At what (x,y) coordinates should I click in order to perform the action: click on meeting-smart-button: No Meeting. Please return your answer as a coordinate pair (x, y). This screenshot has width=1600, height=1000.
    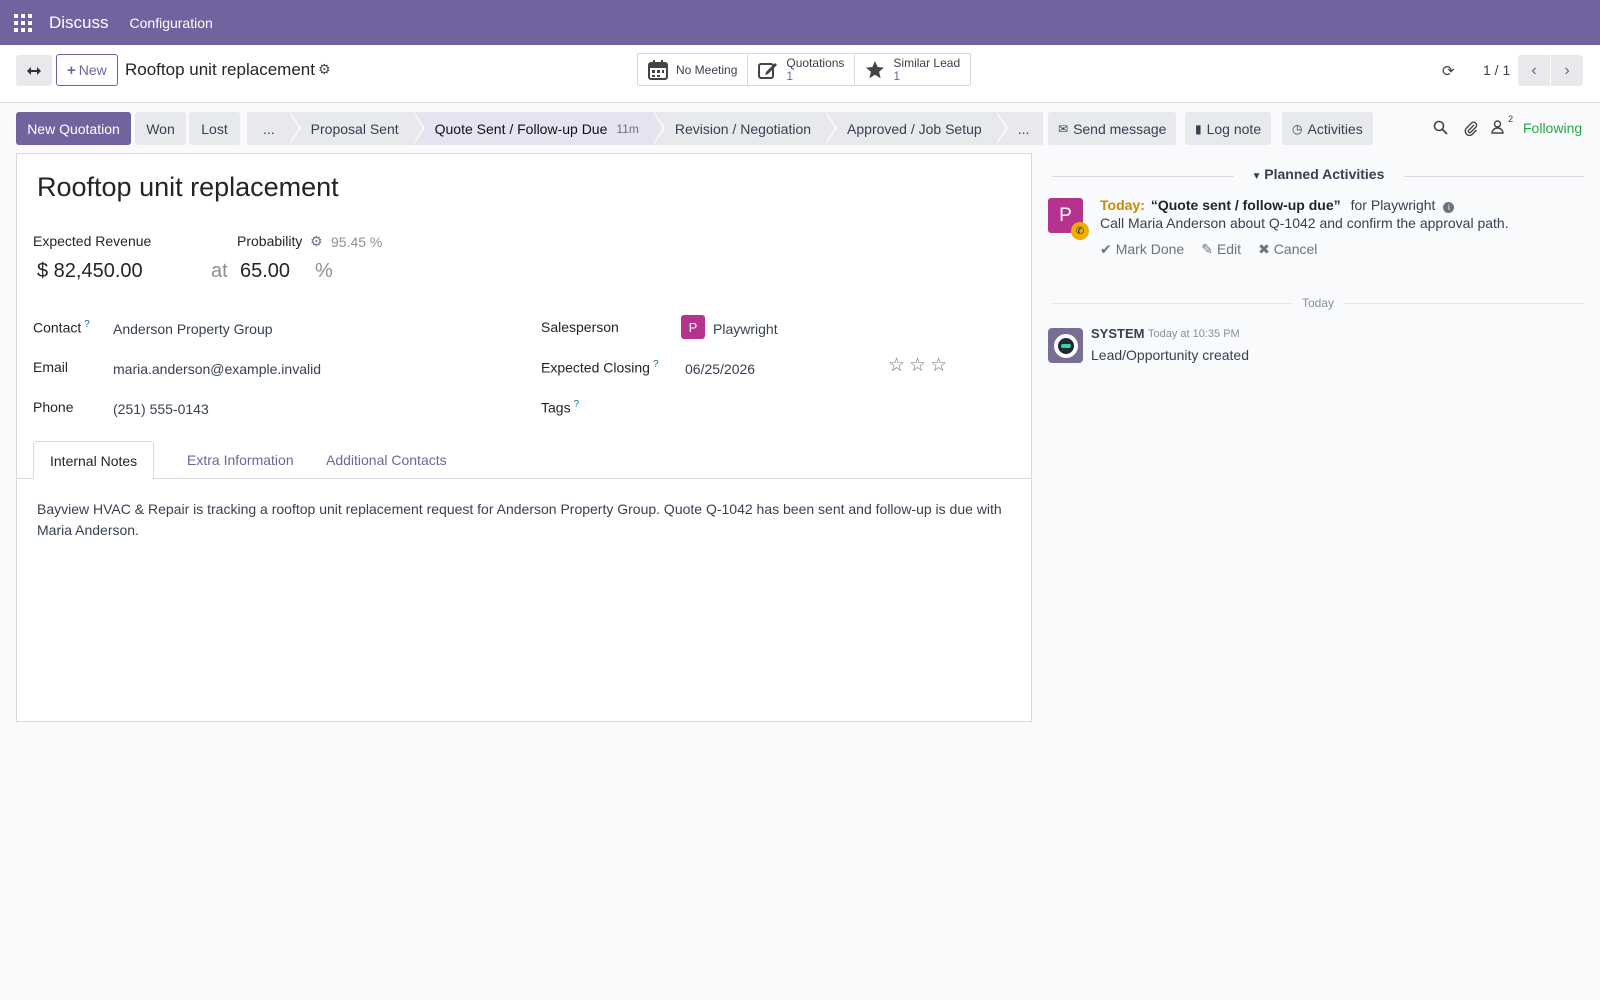
    Looking at the image, I should click on (693, 69).